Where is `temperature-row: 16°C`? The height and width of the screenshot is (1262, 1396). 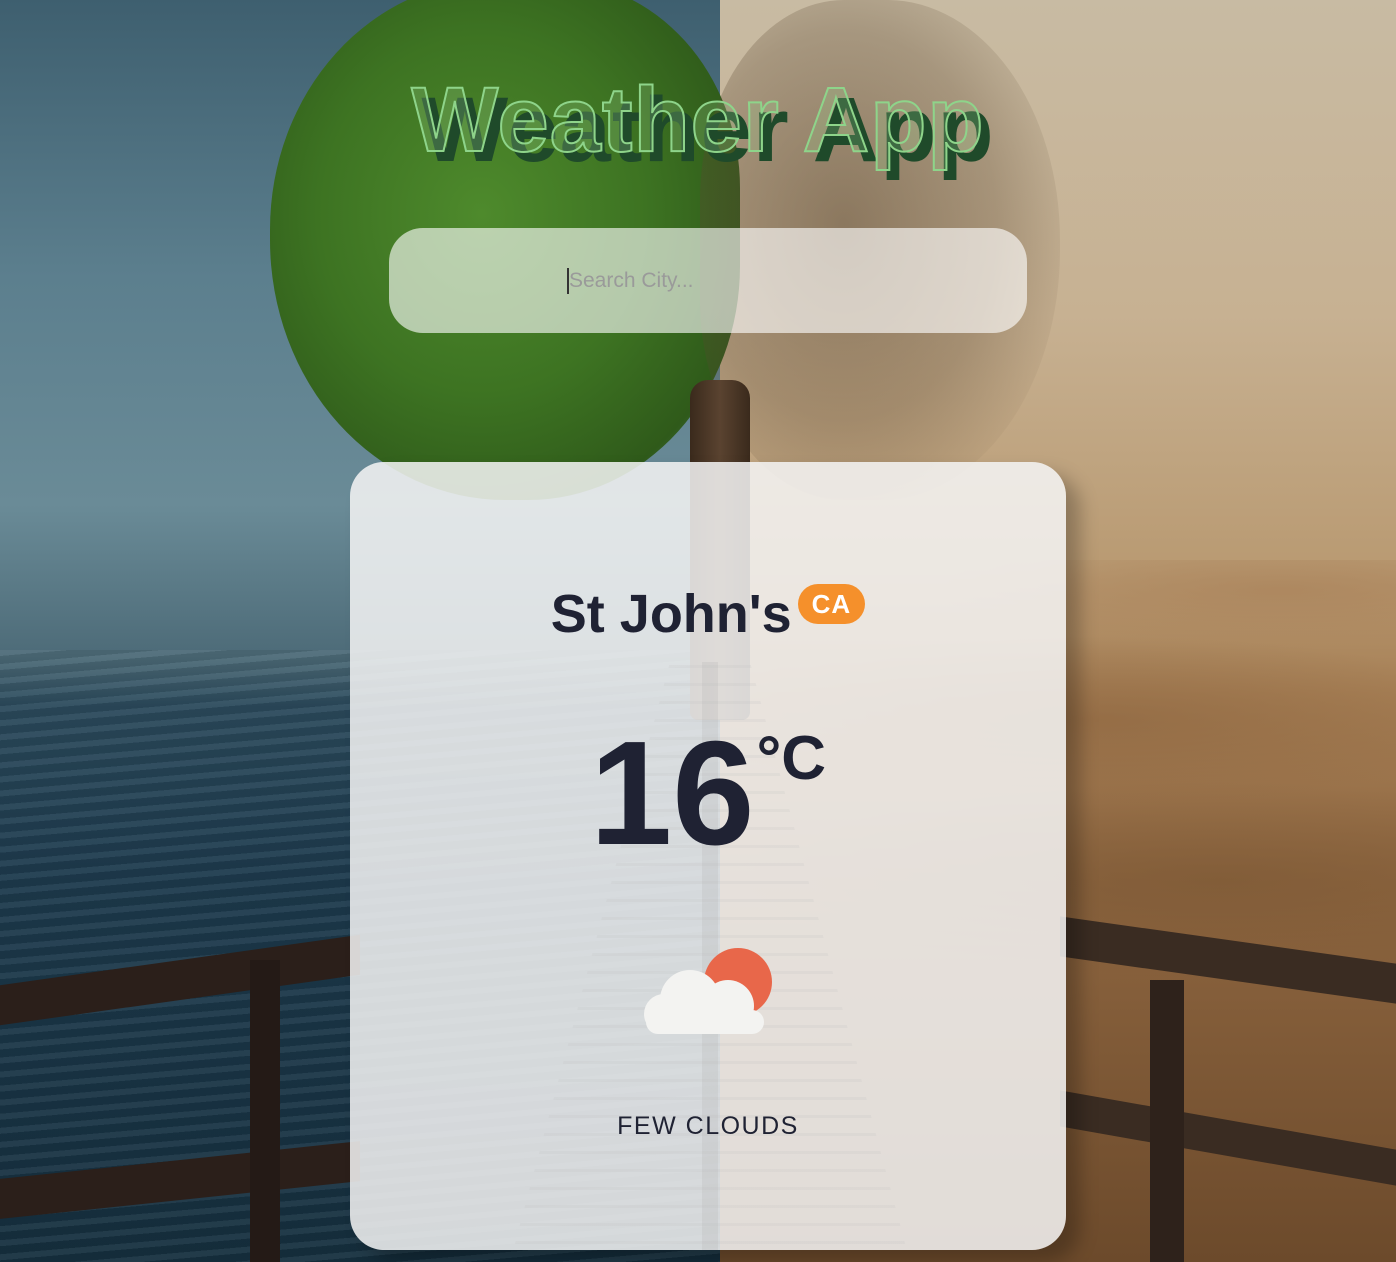
temperature-row: 16°C is located at coordinates (708, 793).